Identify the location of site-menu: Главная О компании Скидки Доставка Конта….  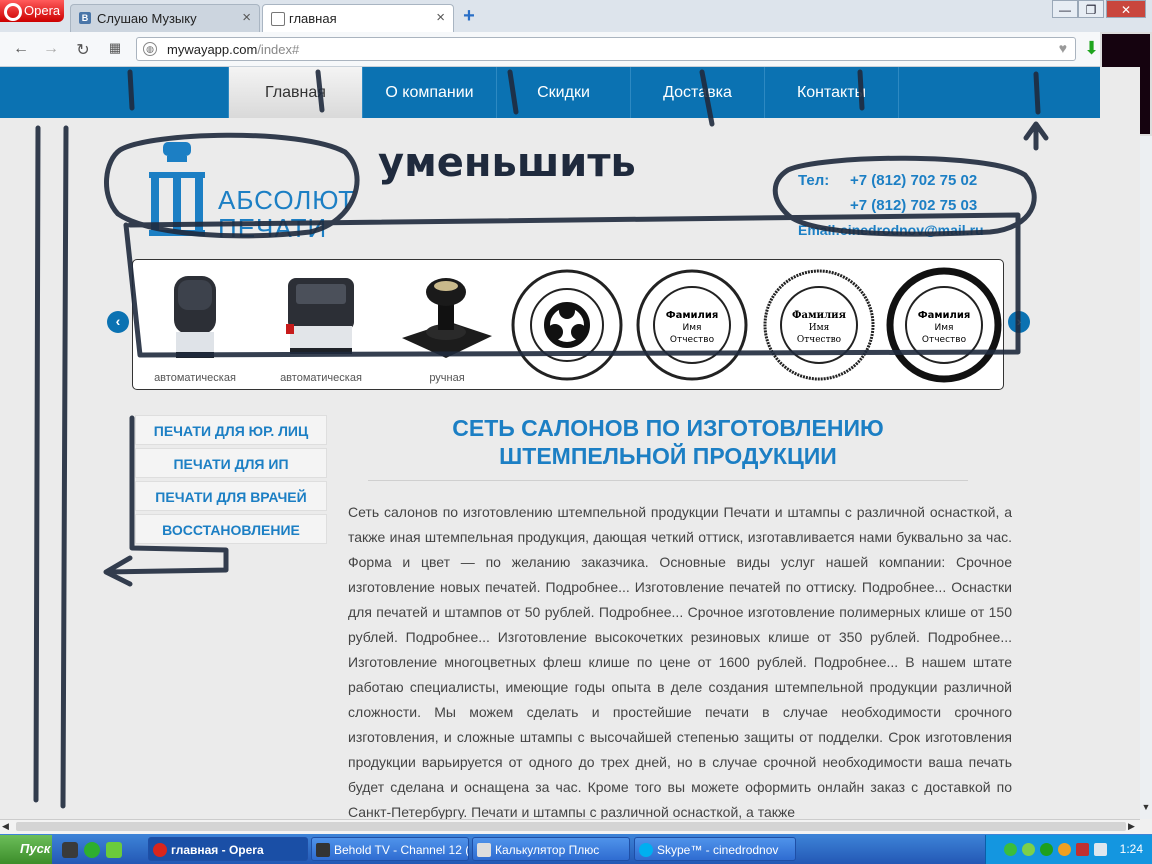
(550, 92).